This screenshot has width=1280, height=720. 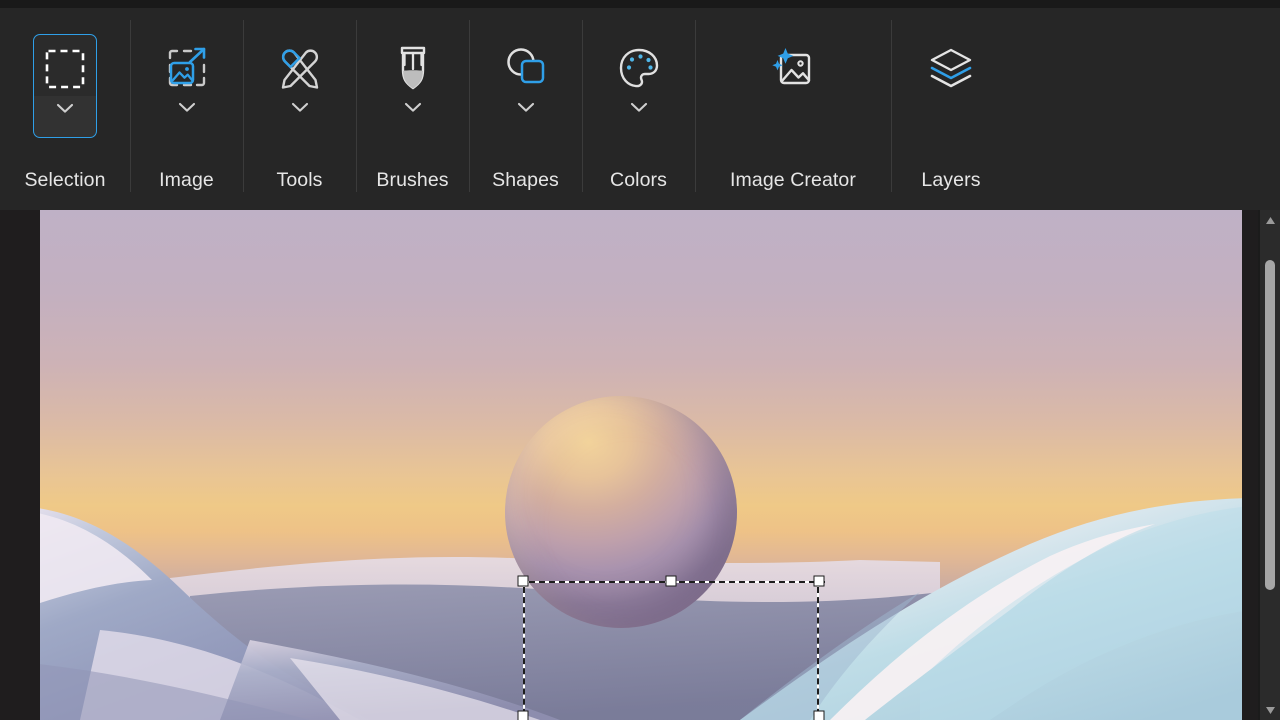 I want to click on ribbon-label-brushes: Brushes, so click(x=412, y=180).